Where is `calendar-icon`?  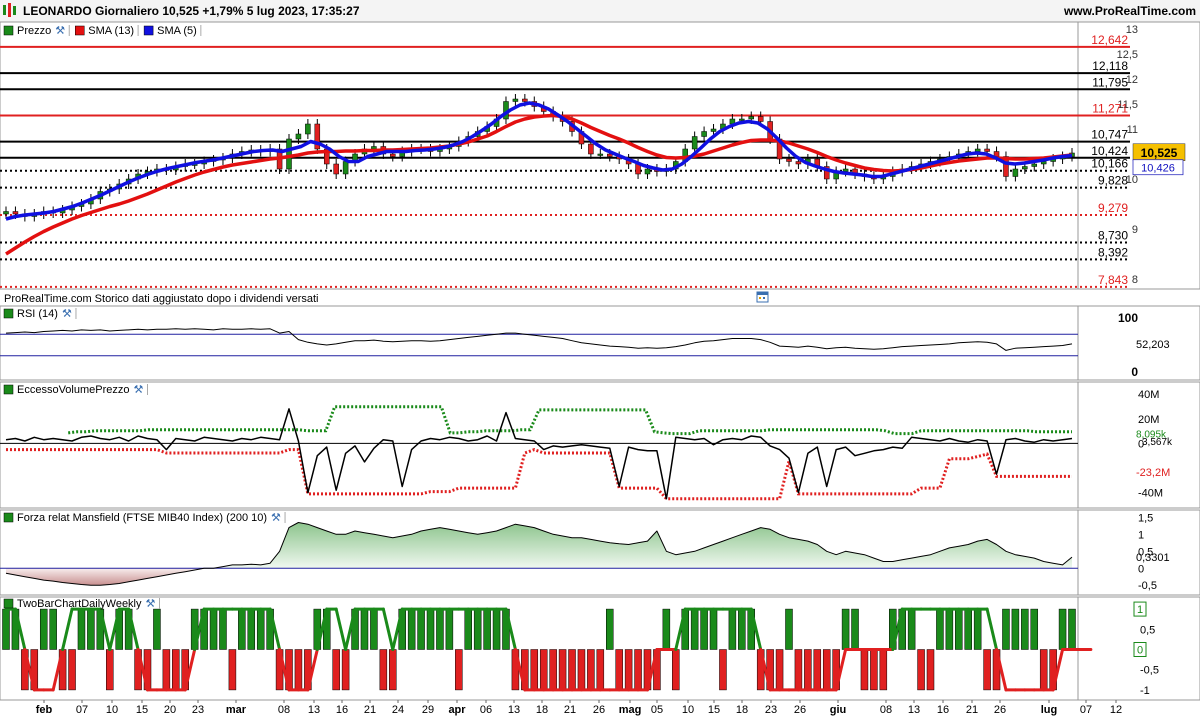
calendar-icon is located at coordinates (762, 297).